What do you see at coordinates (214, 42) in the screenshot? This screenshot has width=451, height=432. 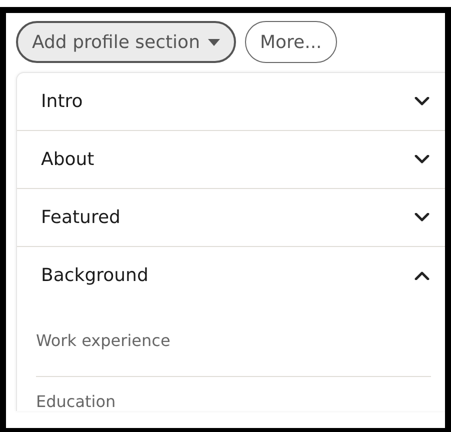 I see `caret-icon` at bounding box center [214, 42].